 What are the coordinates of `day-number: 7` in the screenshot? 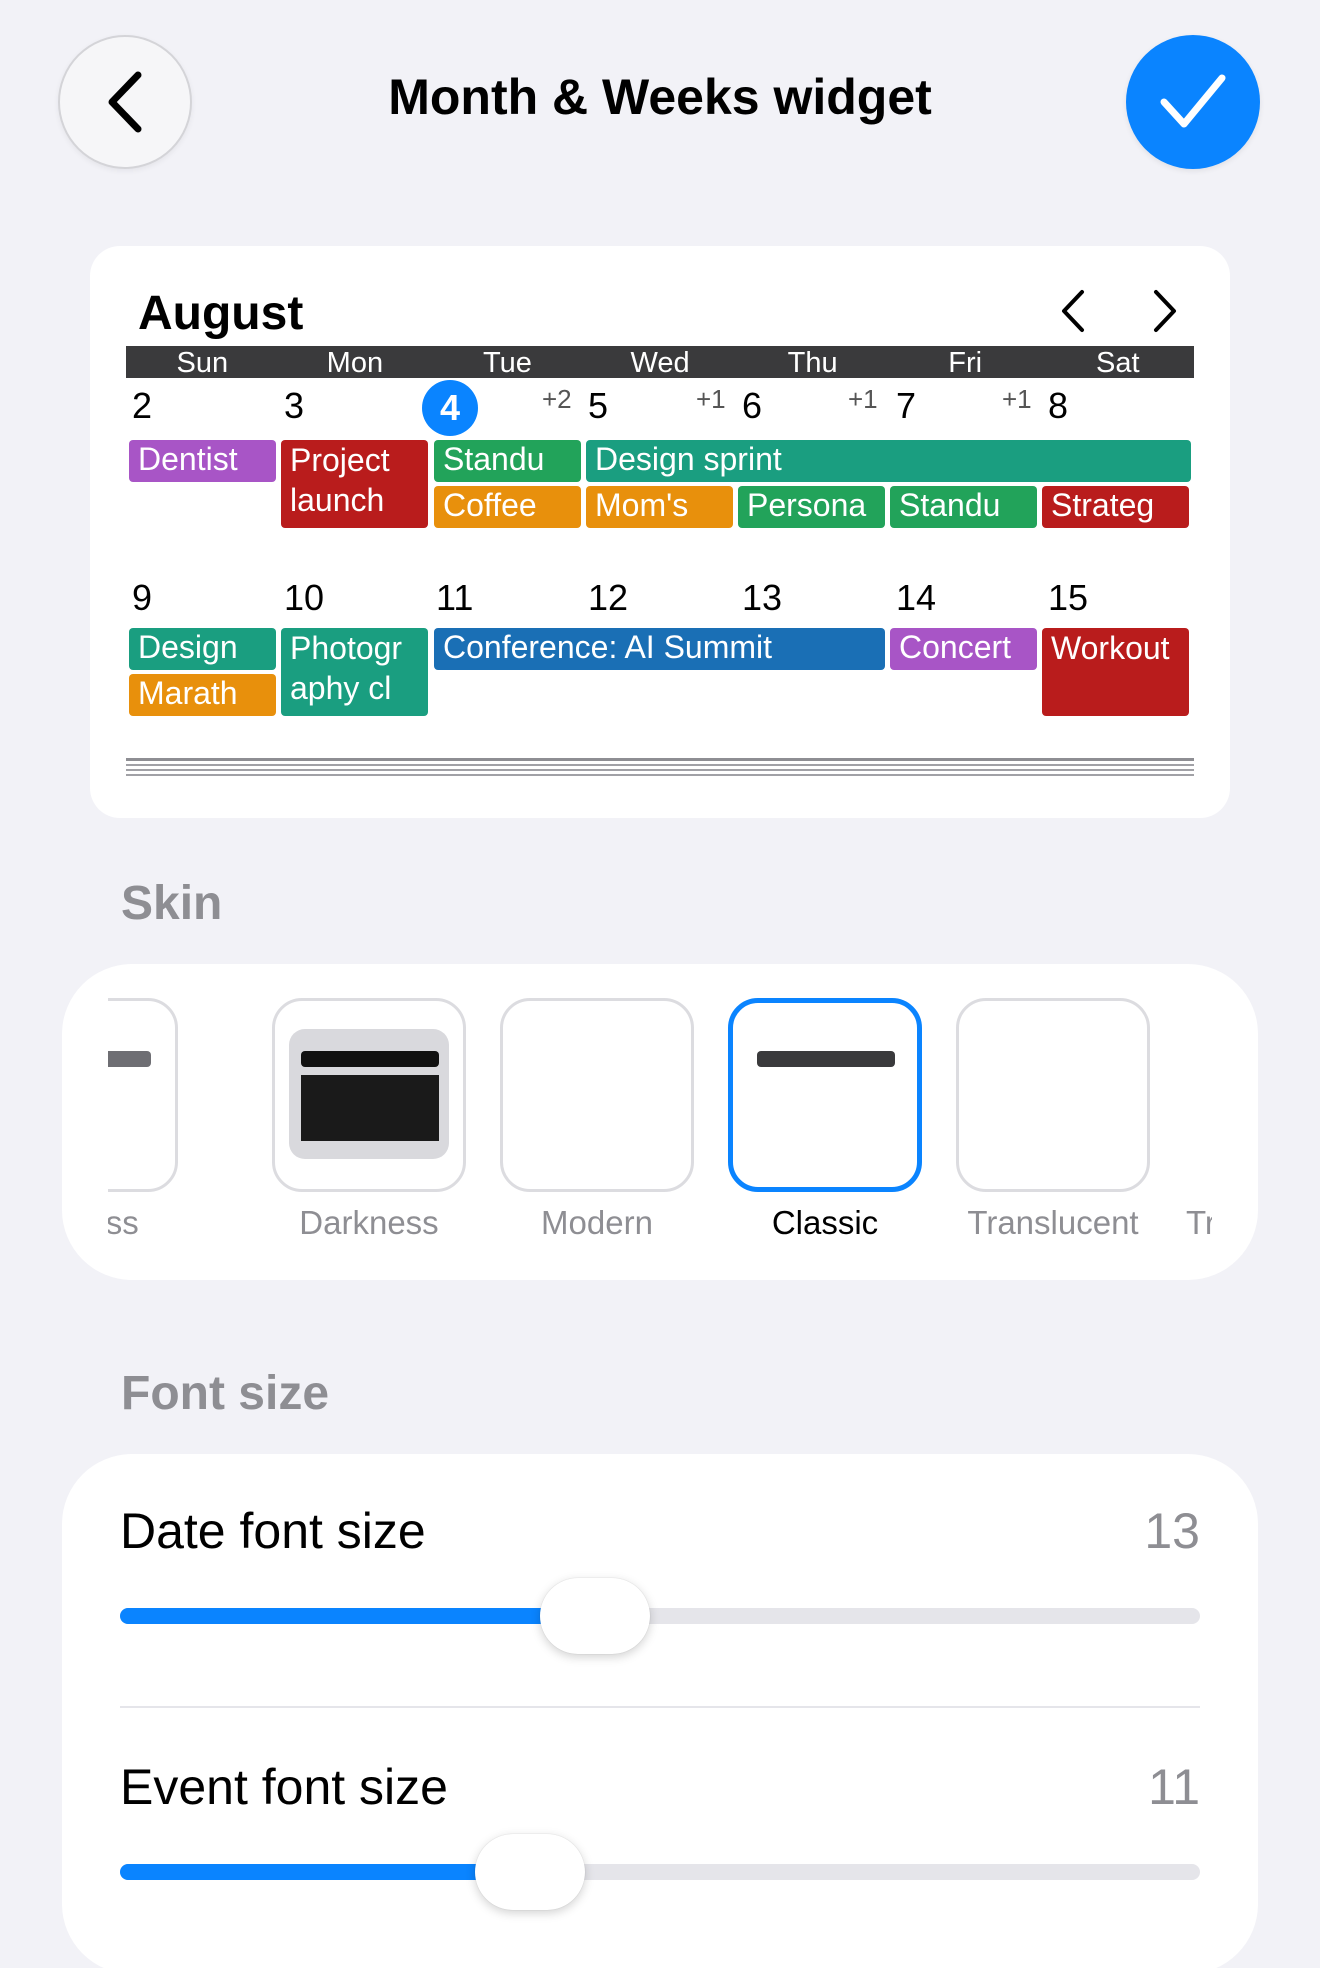 It's located at (906, 406).